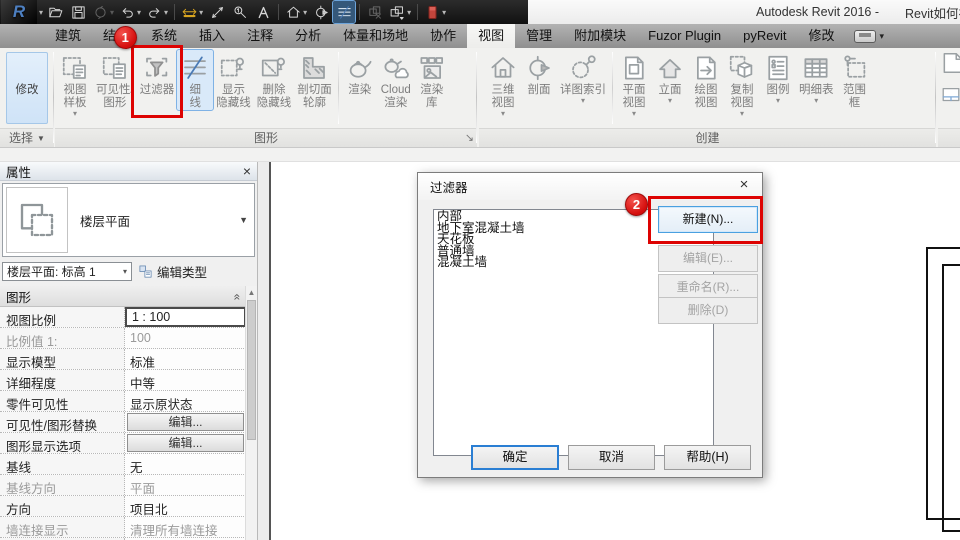  What do you see at coordinates (185, 464) in the screenshot?
I see `property-value: 无` at bounding box center [185, 464].